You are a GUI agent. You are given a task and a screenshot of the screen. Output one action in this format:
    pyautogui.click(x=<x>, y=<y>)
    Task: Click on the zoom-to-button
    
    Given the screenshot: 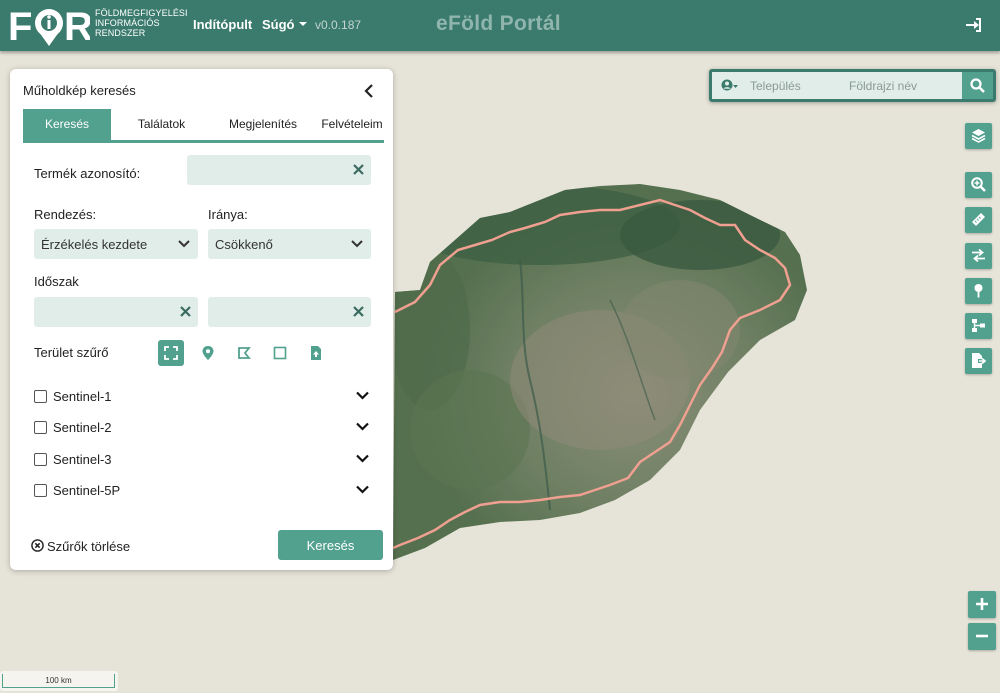 What is the action you would take?
    pyautogui.click(x=978, y=185)
    